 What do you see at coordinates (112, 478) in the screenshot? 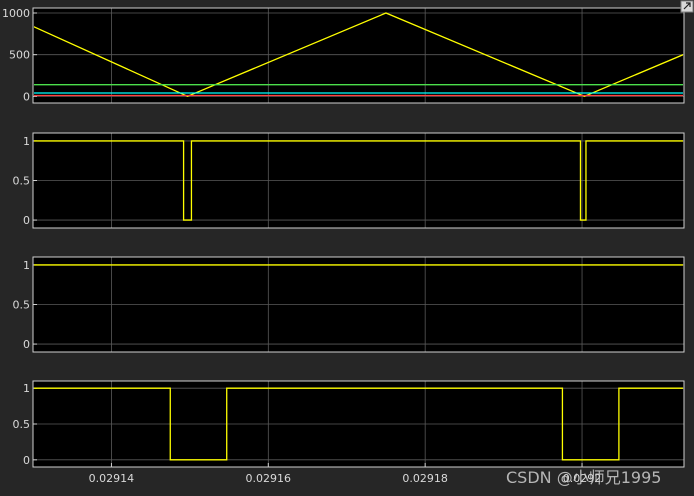
I see `x-tick-label: 0.02914` at bounding box center [112, 478].